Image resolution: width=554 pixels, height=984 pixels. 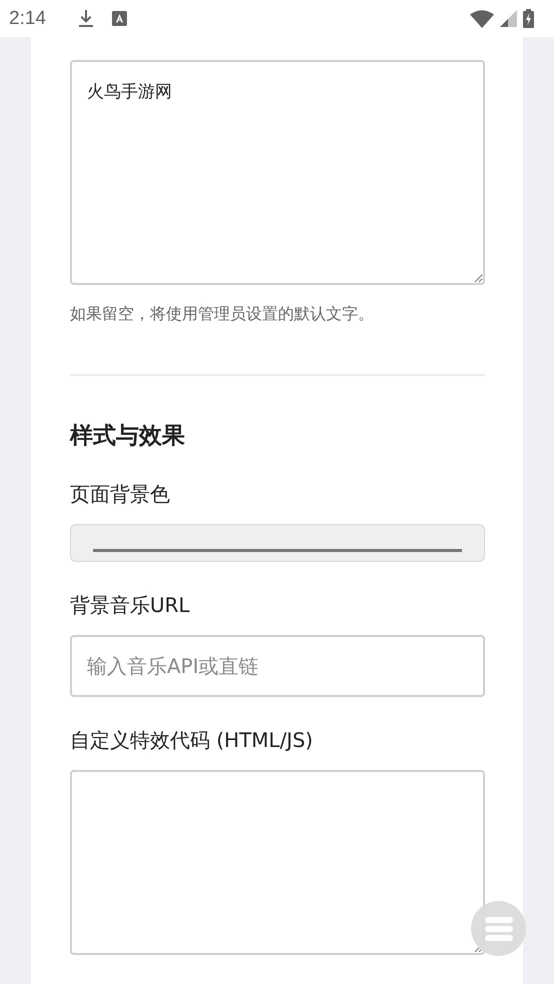 I want to click on field-label: 自定义特效代码 (HTML/JS), so click(x=192, y=740).